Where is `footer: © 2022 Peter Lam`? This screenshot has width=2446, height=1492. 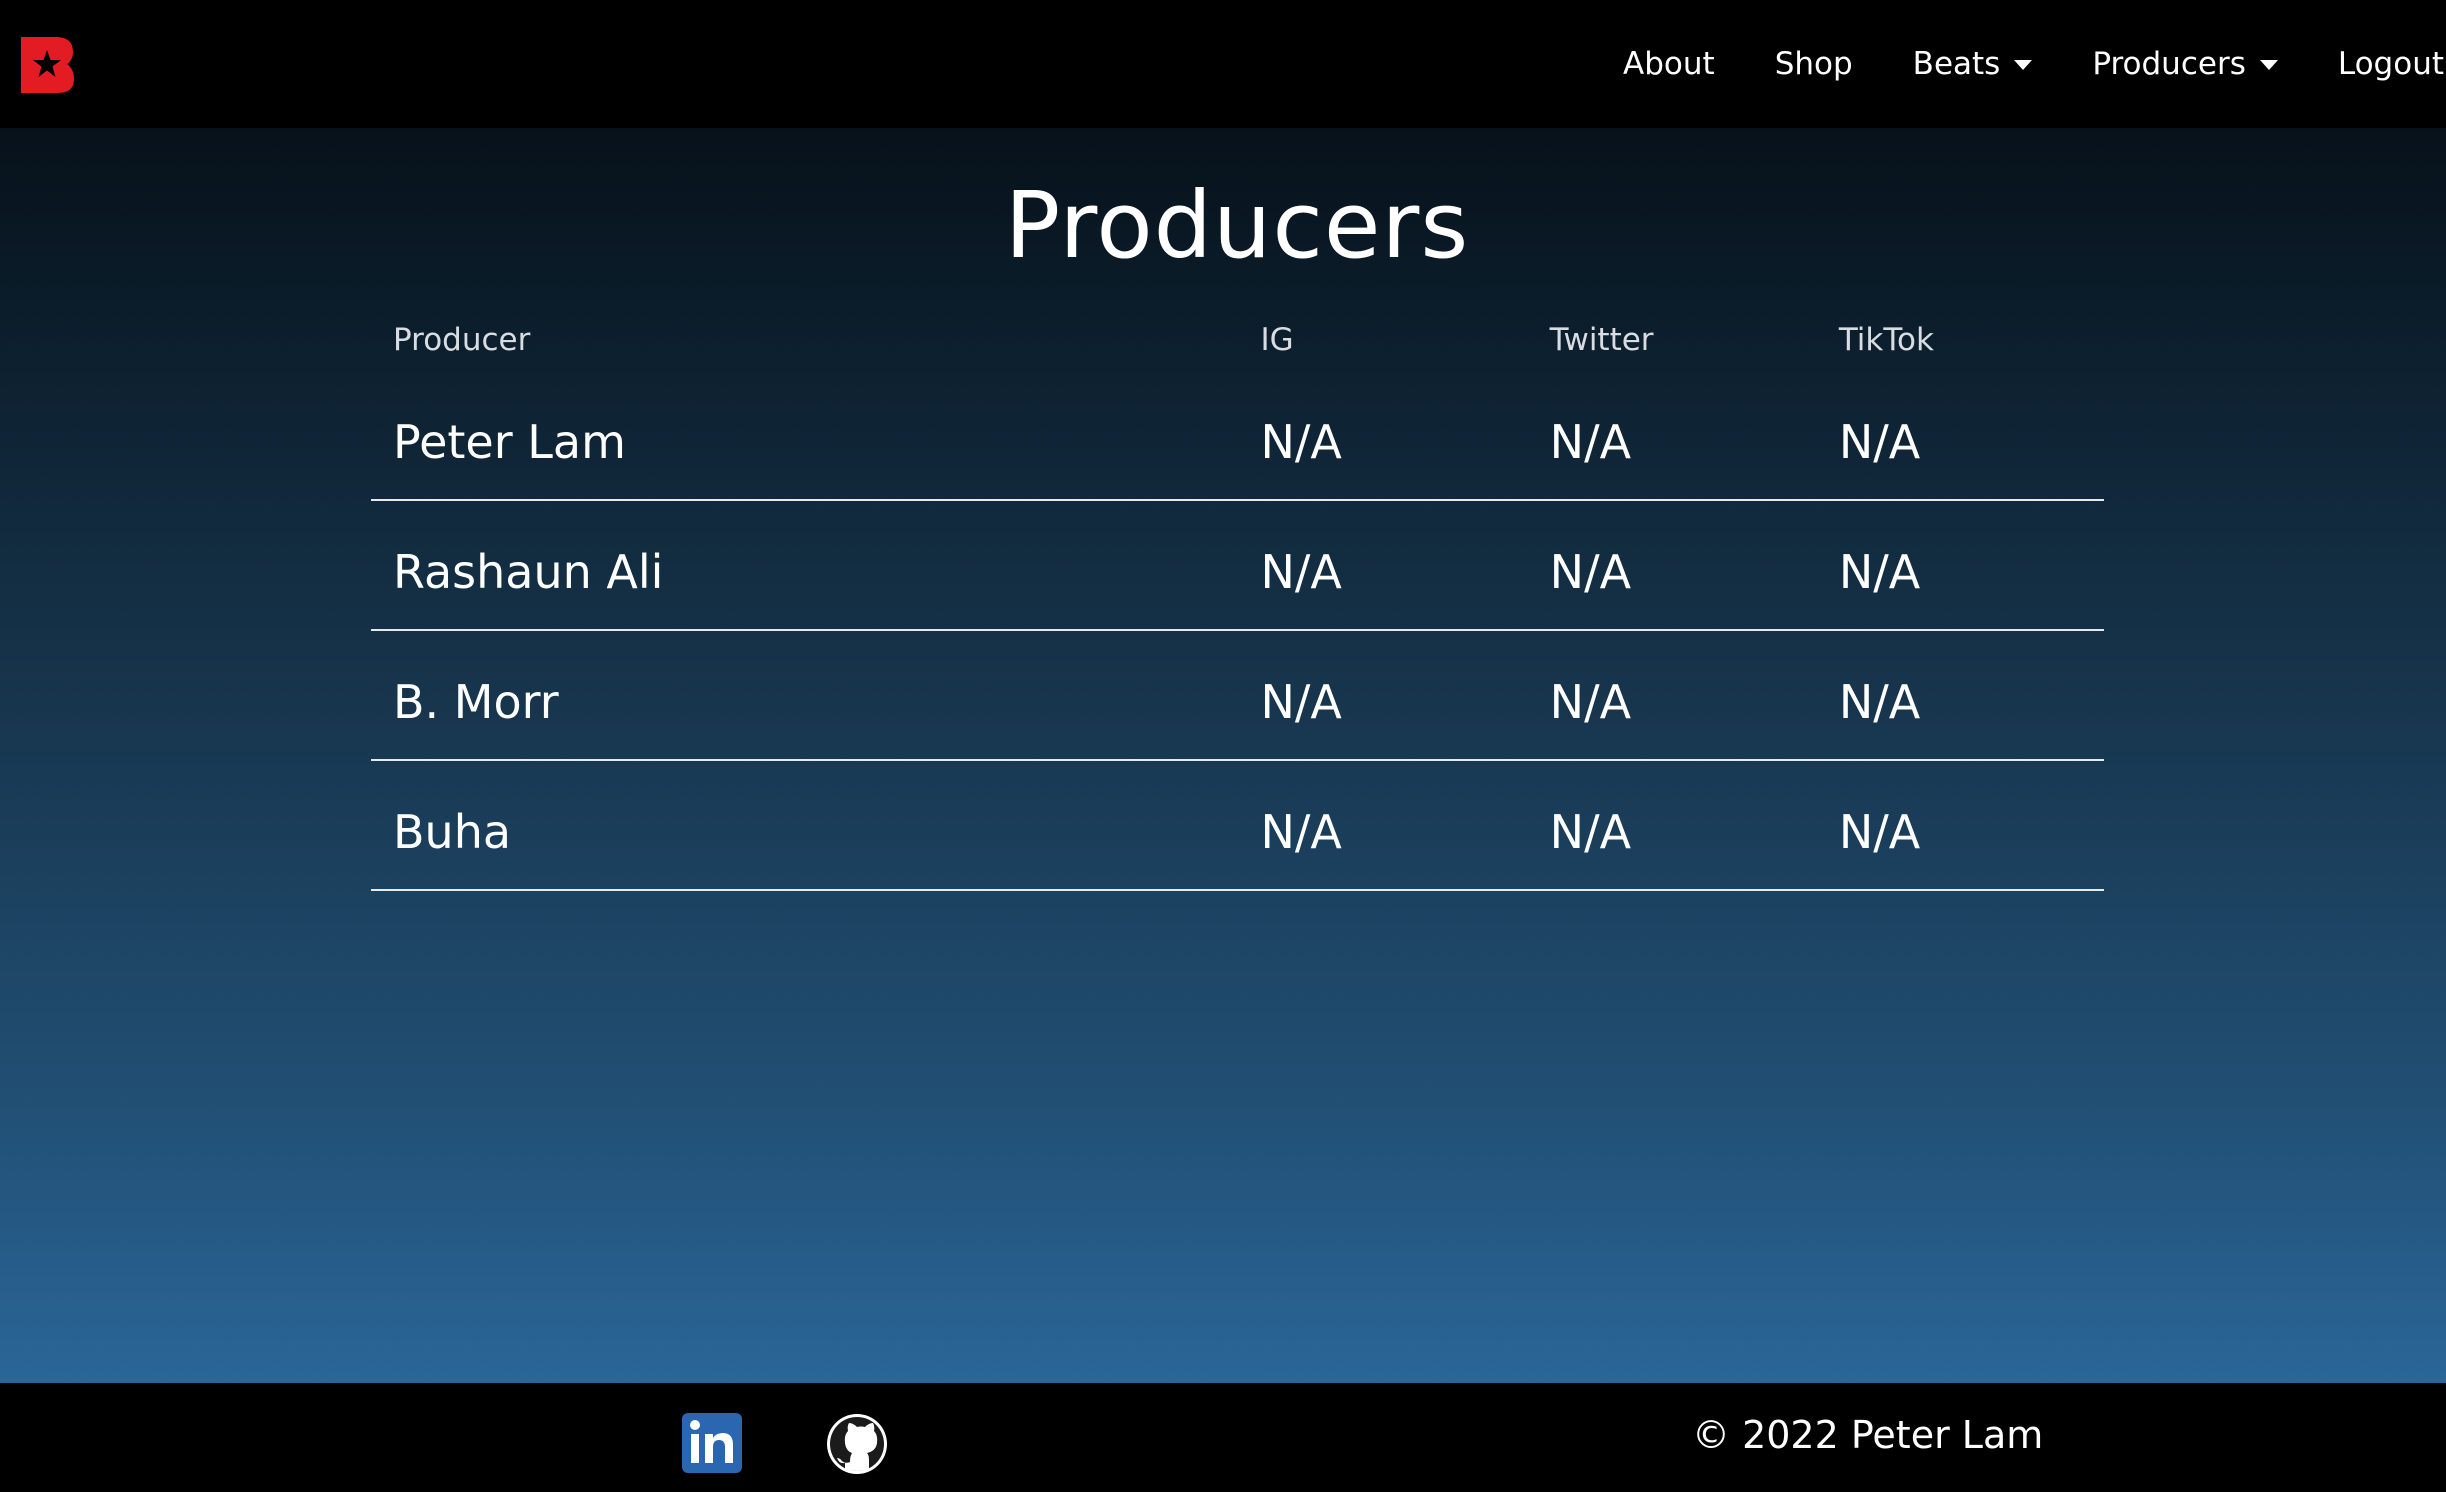 footer: © 2022 Peter Lam is located at coordinates (1223, 1437).